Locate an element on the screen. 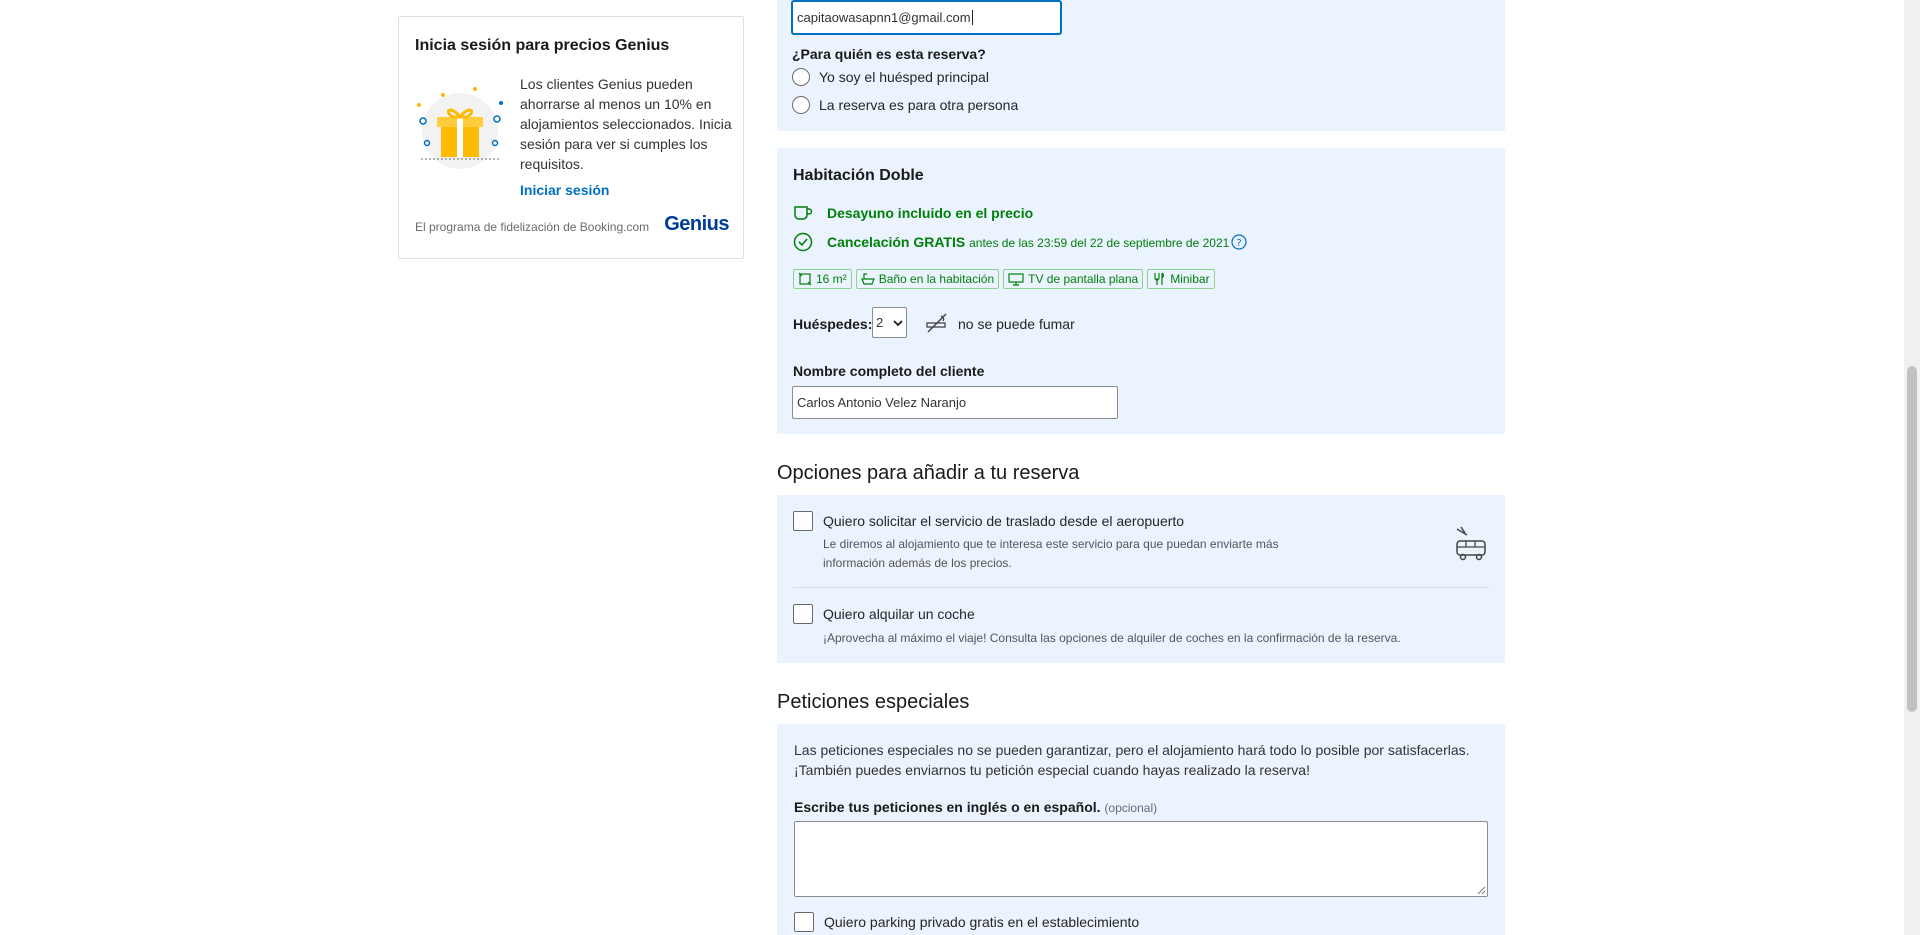 This screenshot has width=1920, height=935. guest-name-field: Carlos Antonio Velez Naranjo is located at coordinates (955, 402).